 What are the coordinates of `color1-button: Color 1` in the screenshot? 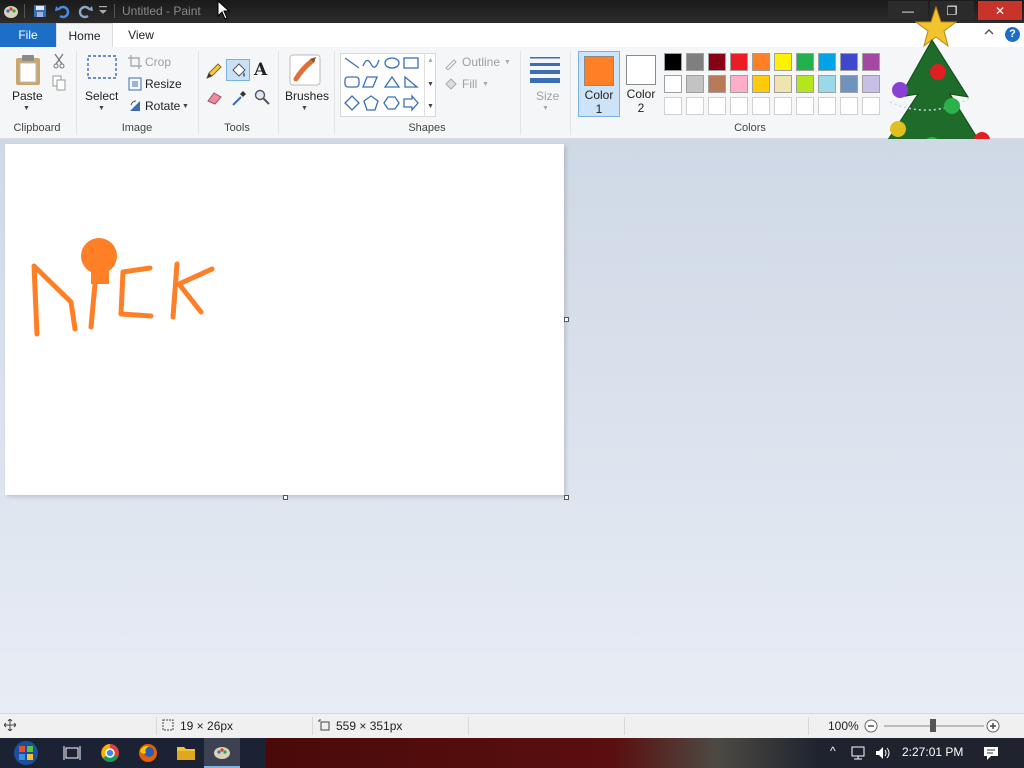 It's located at (599, 84).